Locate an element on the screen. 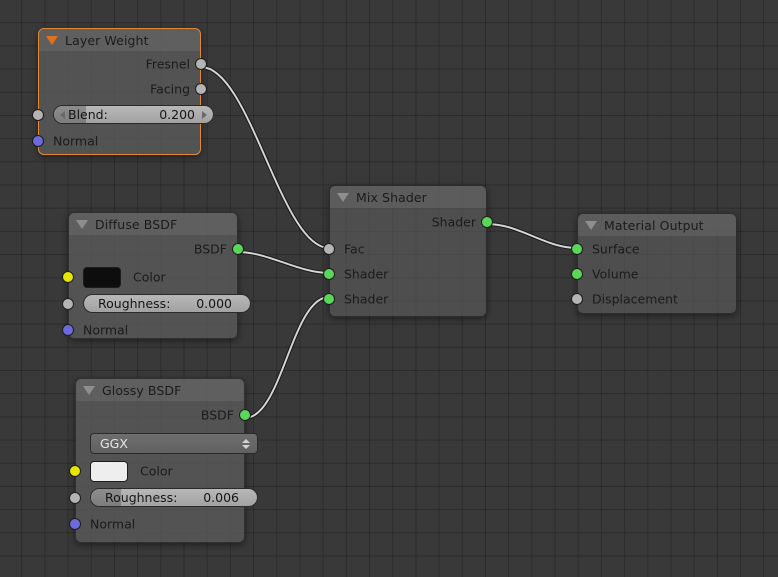 Image resolution: width=778 pixels, height=577 pixels. node-body-diffuse-bsdf: BSDF Color Roughness: 0.000 Normal is located at coordinates (156, 288).